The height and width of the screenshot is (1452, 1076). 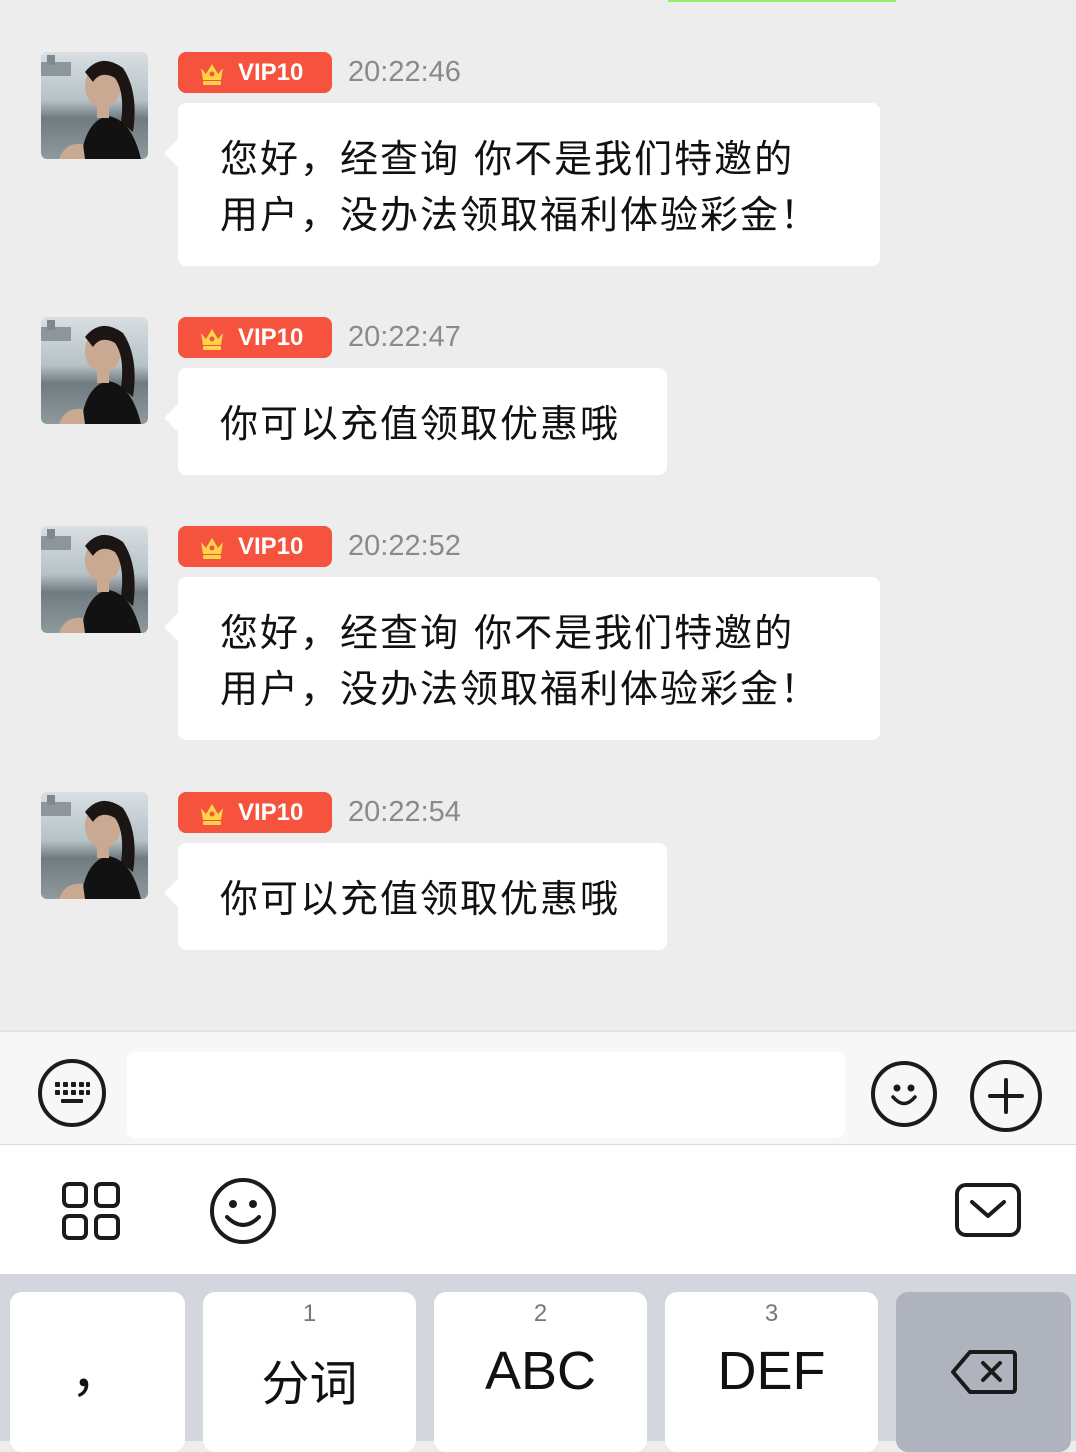 I want to click on emoji-button, so click(x=904, y=1094).